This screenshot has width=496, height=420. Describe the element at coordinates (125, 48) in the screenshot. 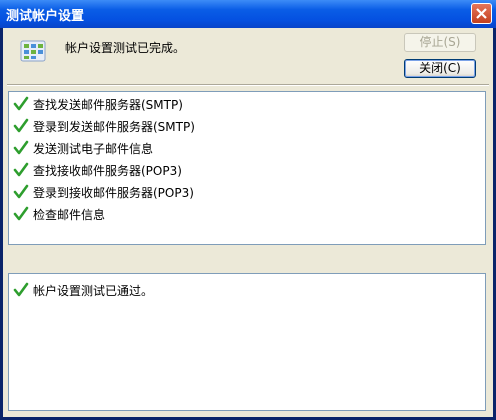

I see `test-status-text: 帐户设置测试已完成。` at that location.